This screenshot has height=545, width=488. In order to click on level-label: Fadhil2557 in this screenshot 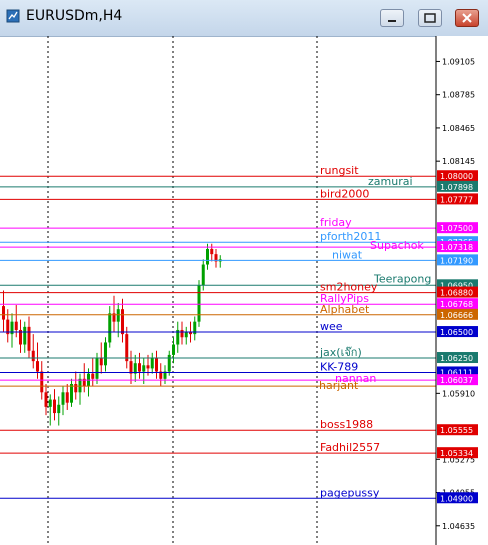, I will do `click(350, 447)`.